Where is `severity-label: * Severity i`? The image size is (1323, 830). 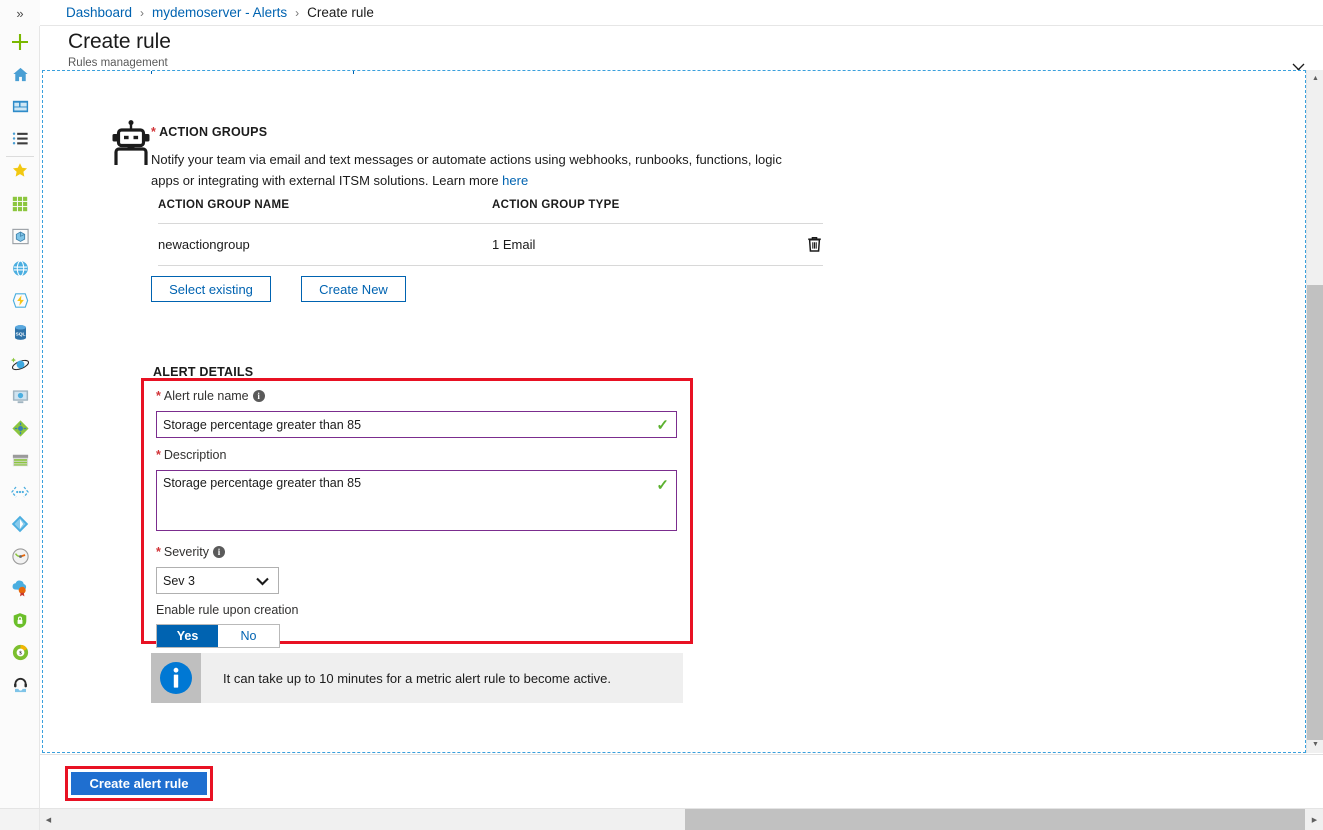
severity-label: * Severity i is located at coordinates (191, 552).